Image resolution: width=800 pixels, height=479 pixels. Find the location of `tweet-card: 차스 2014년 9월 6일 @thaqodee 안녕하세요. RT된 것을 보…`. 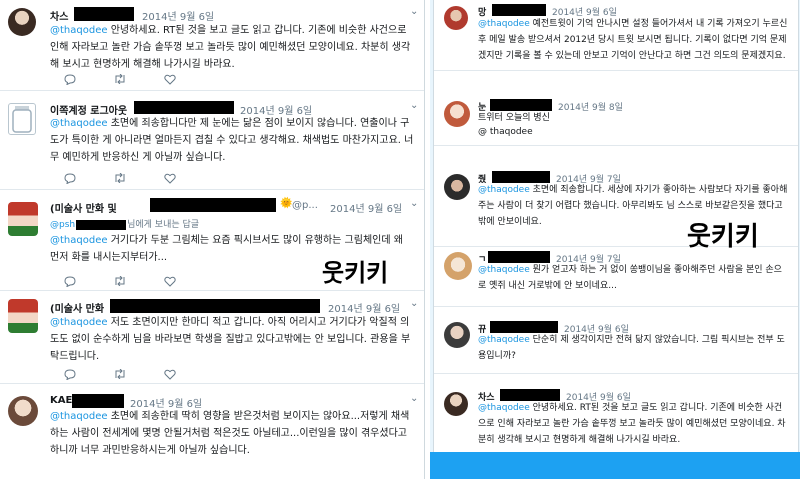

tweet-card: 차스 2014년 9월 6일 @thaqodee 안녕하세요. RT된 것을 보… is located at coordinates (616, 419).